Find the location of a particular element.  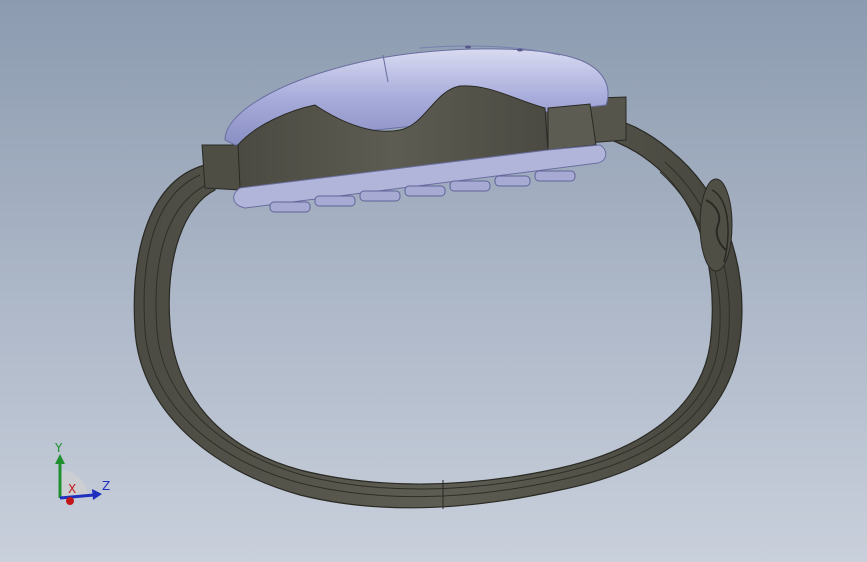

z-axis-label: Z is located at coordinates (106, 486).